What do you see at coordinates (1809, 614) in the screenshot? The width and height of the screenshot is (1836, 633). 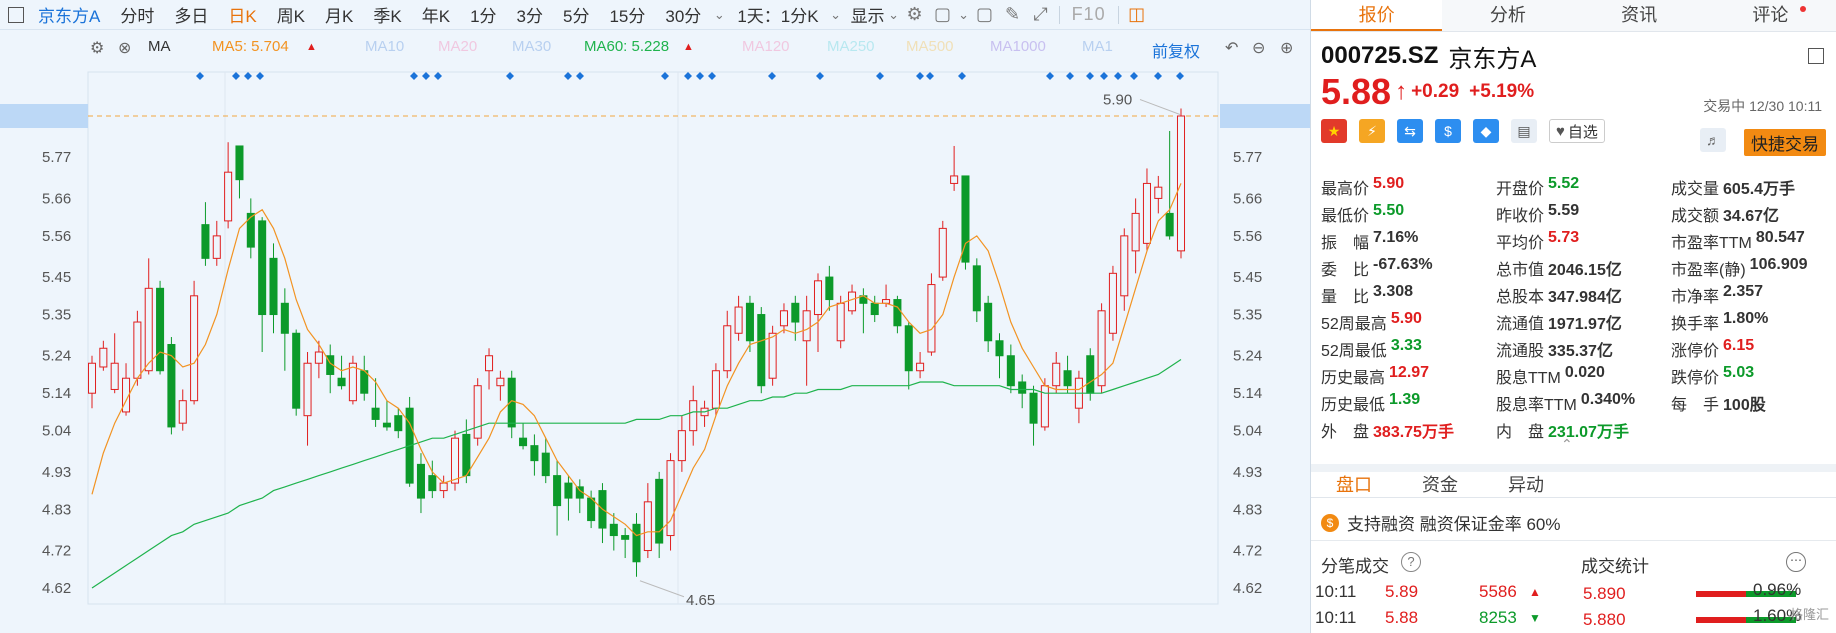 I see `watermark: 格隆汇` at bounding box center [1809, 614].